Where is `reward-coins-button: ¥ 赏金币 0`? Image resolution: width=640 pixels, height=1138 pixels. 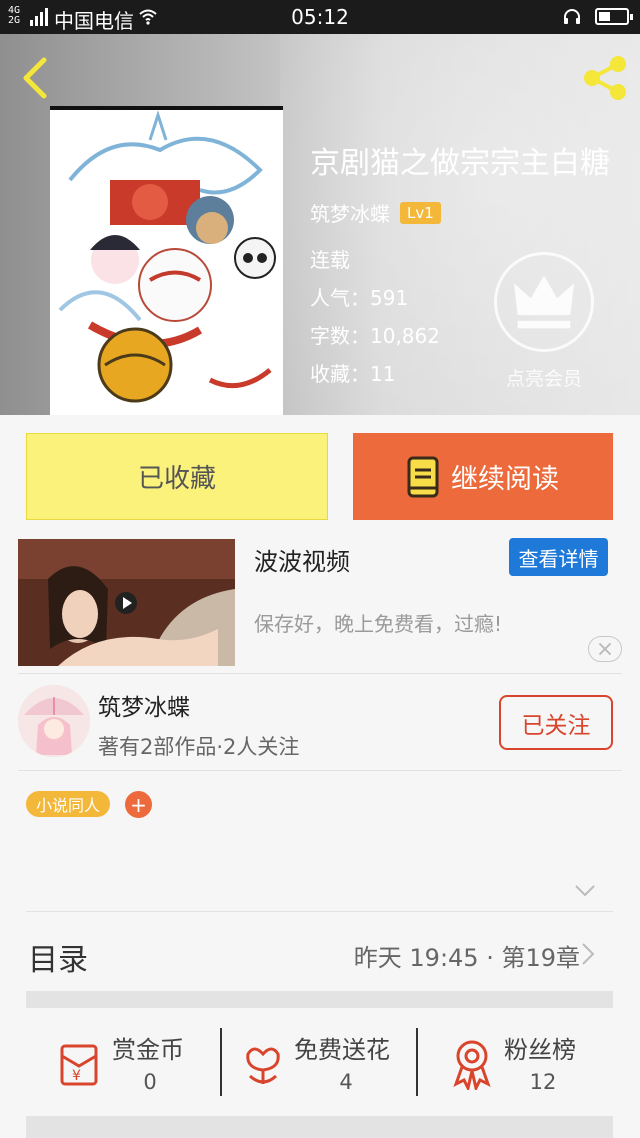 reward-coins-button: ¥ 赏金币 0 is located at coordinates (131, 1065).